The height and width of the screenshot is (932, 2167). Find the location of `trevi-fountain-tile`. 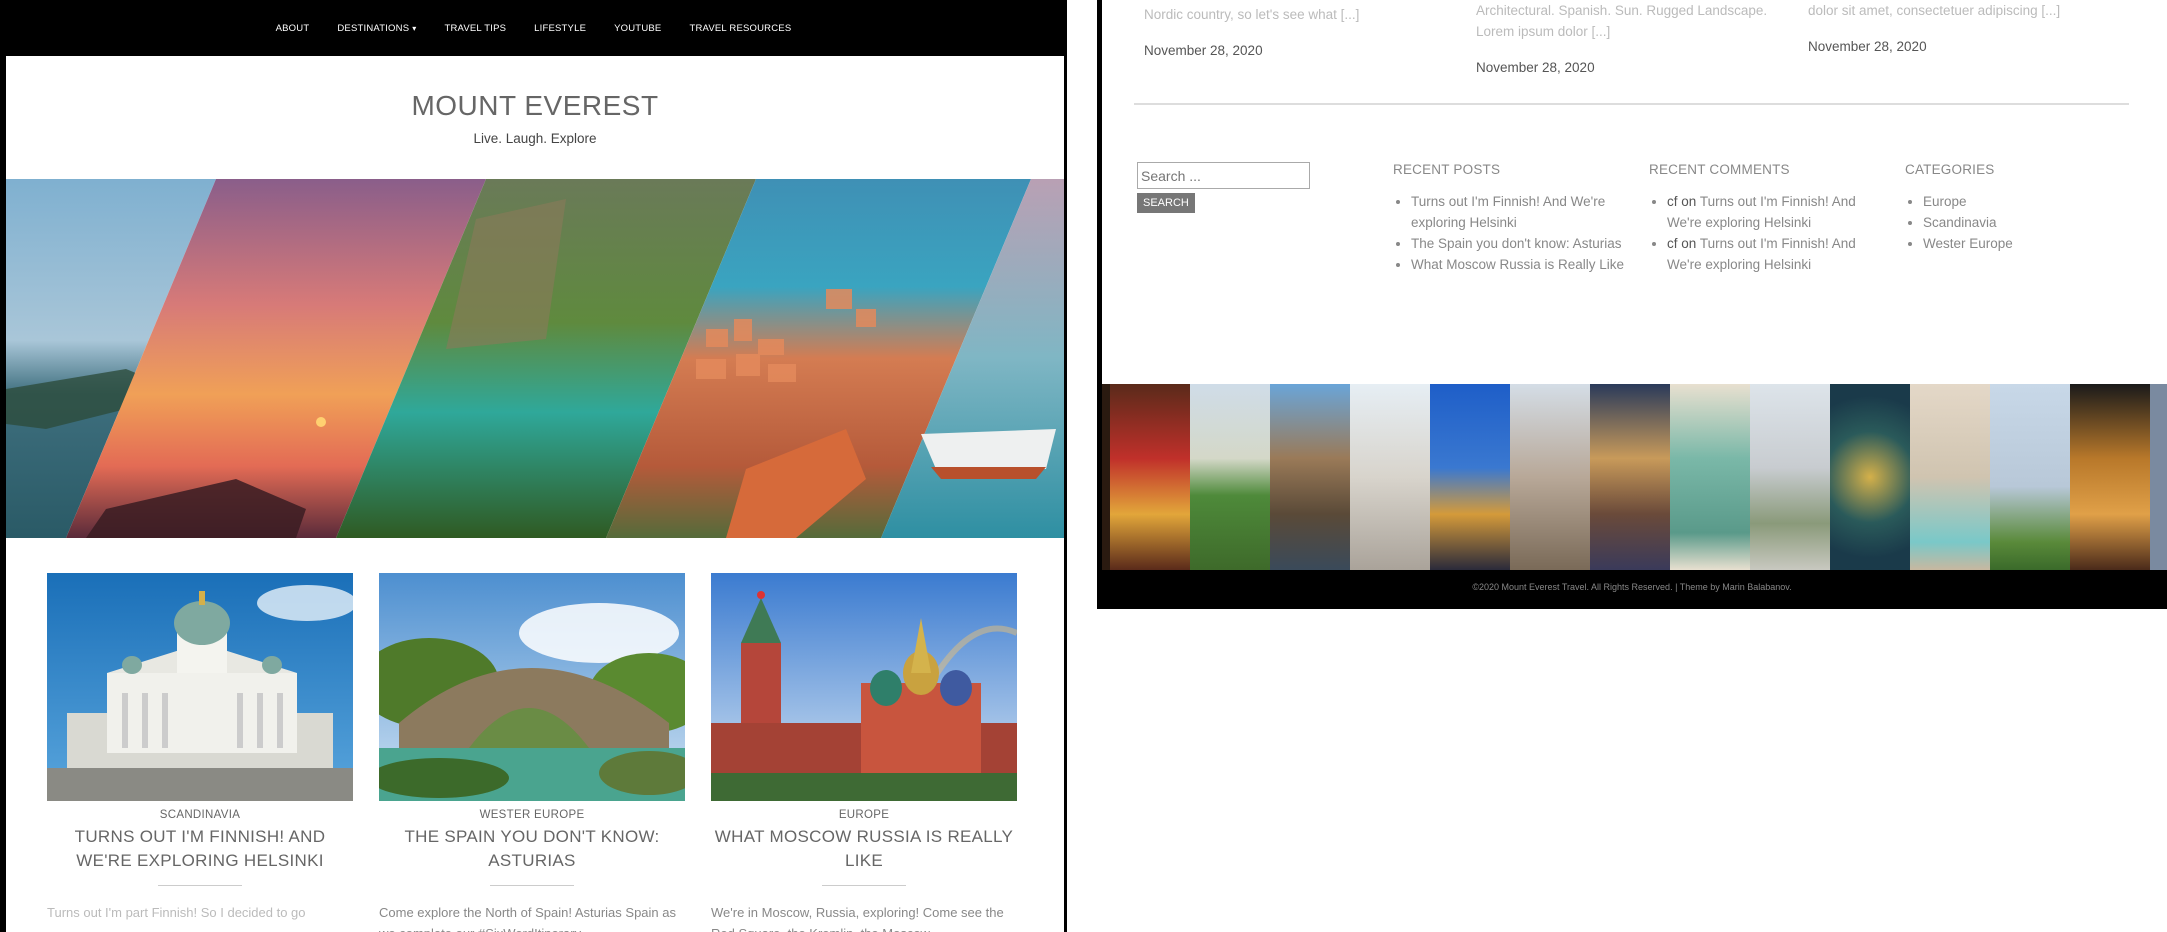

trevi-fountain-tile is located at coordinates (1950, 477).